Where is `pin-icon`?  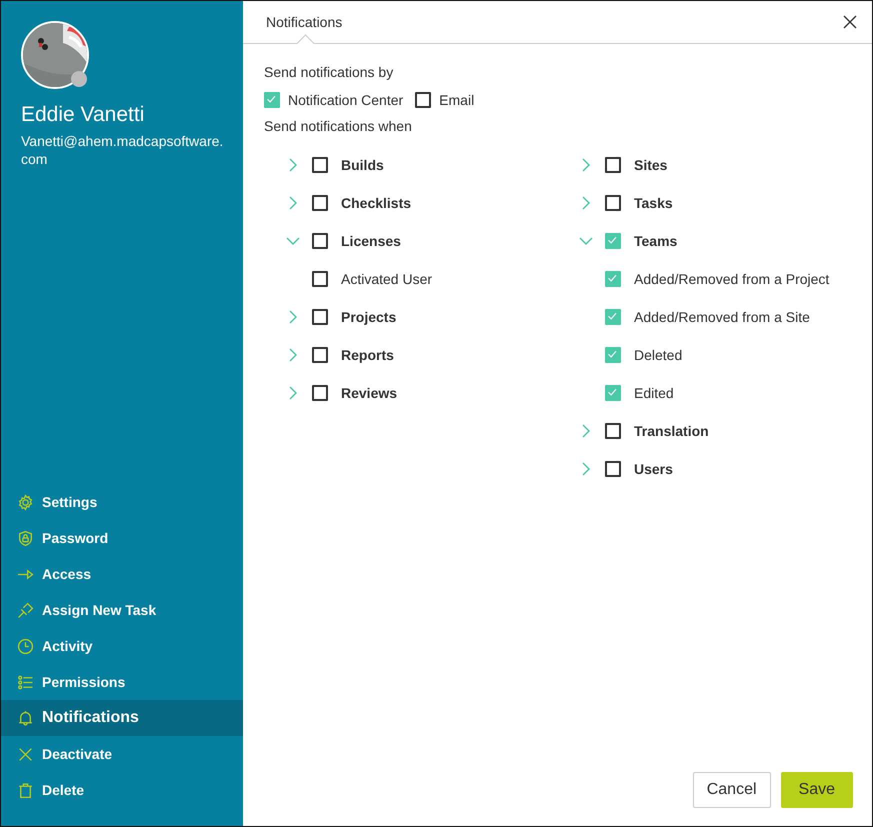
pin-icon is located at coordinates (25, 610).